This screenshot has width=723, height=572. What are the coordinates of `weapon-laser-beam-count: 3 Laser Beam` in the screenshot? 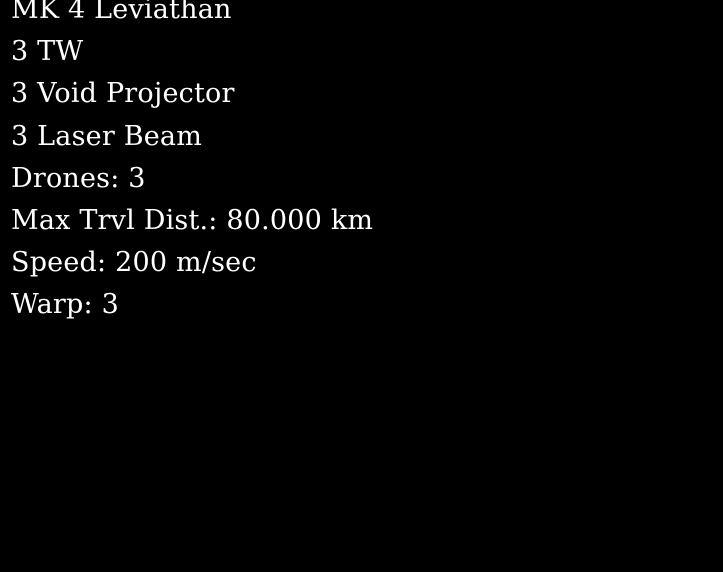 It's located at (107, 136).